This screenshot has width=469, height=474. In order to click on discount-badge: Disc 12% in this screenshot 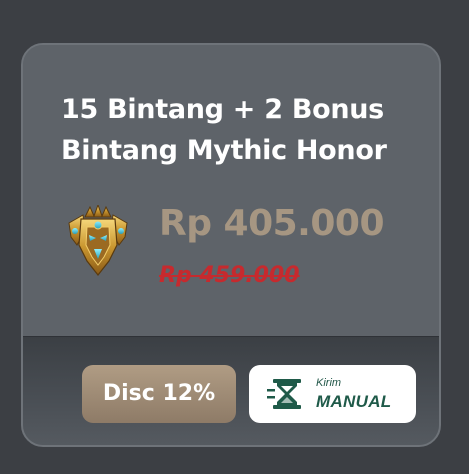, I will do `click(159, 394)`.